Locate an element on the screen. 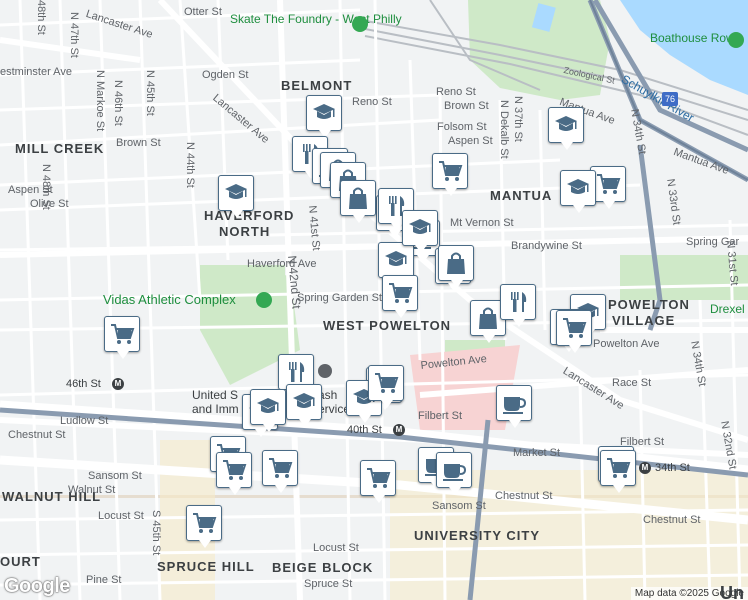 Image resolution: width=748 pixels, height=600 pixels. street-mt-vernon: Mt Vernon St is located at coordinates (482, 223).